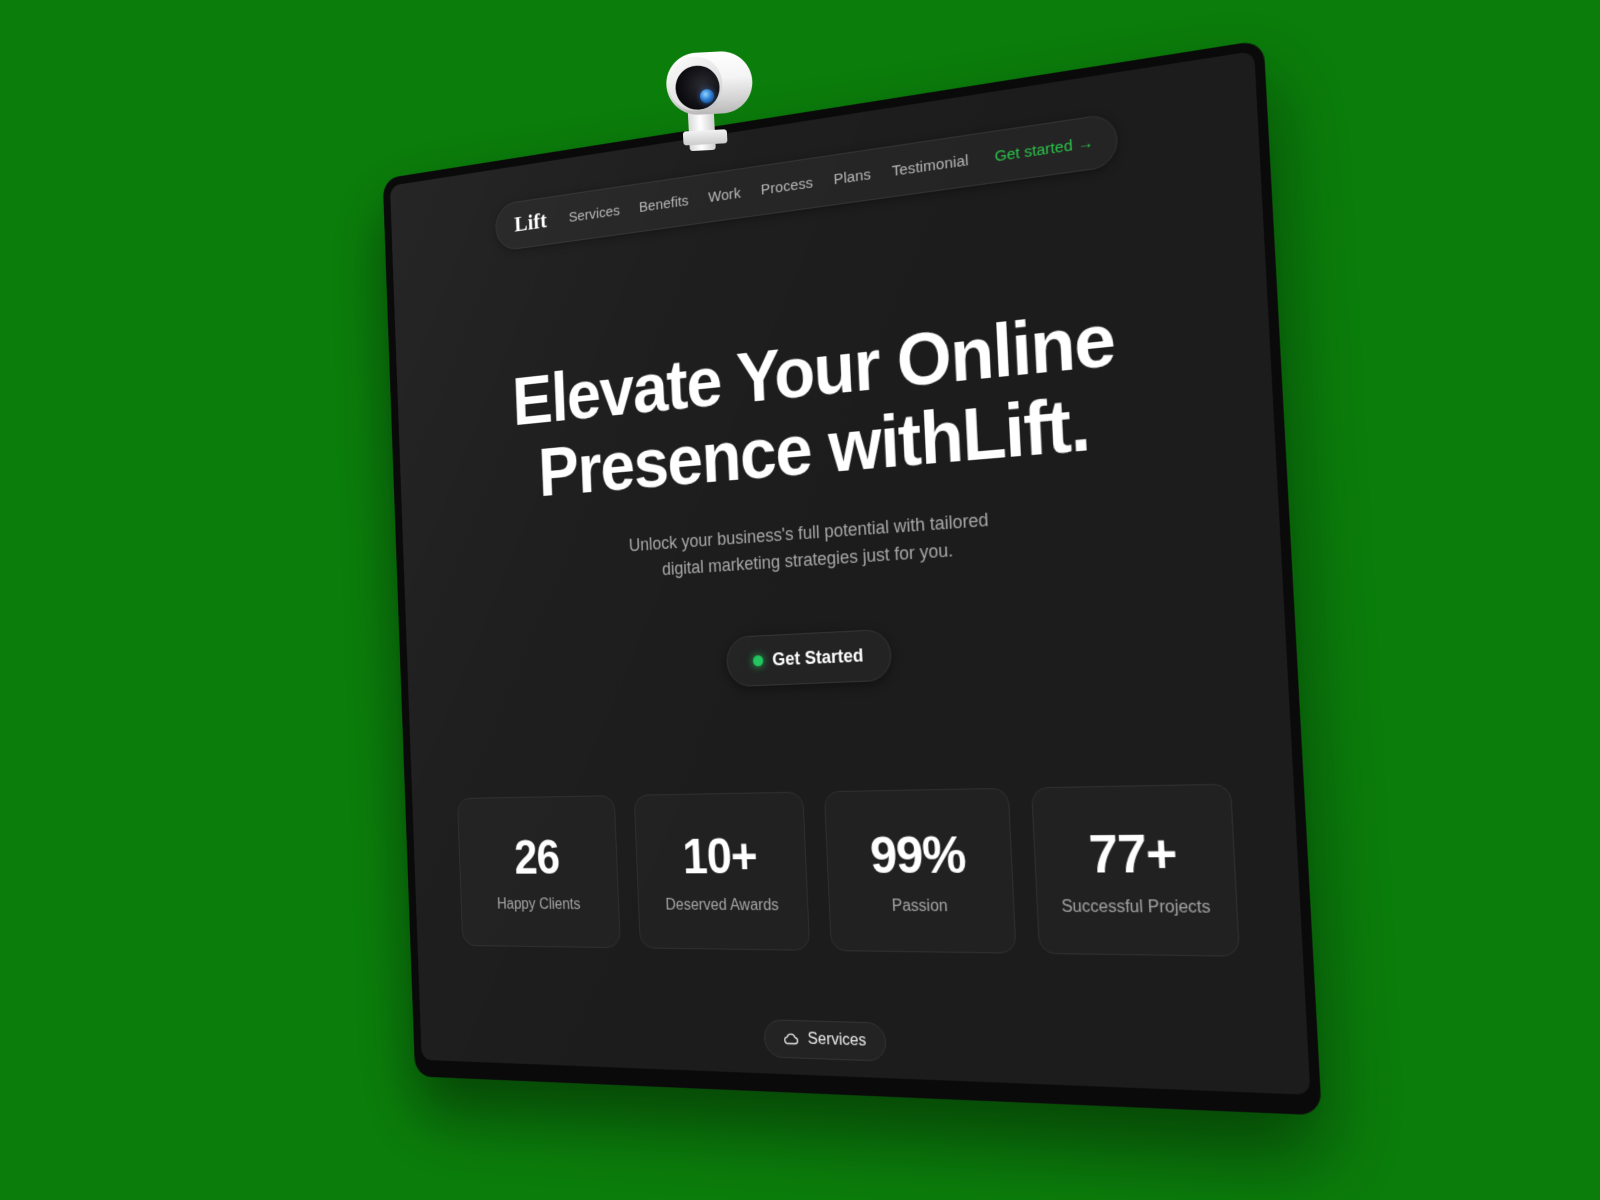 Image resolution: width=1600 pixels, height=1200 pixels. I want to click on stat-value: 10+, so click(719, 856).